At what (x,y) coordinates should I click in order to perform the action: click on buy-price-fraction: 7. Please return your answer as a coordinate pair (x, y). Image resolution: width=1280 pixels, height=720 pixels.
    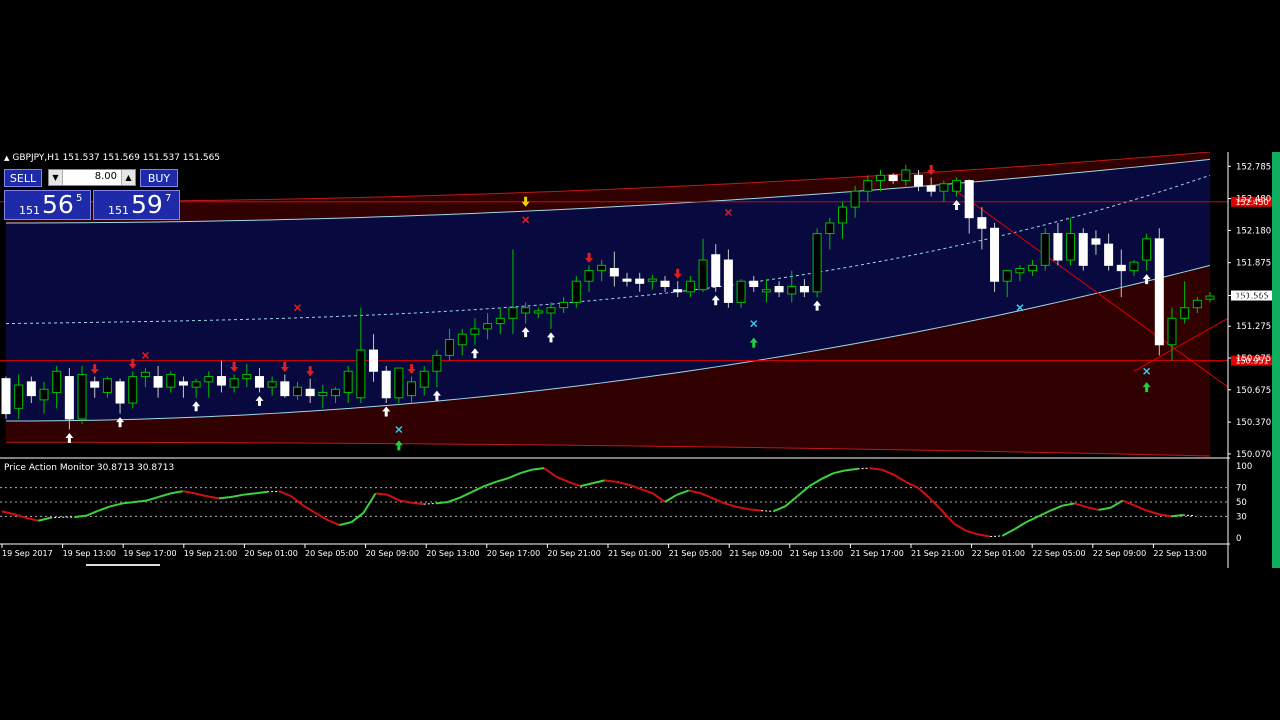
    Looking at the image, I should click on (168, 198).